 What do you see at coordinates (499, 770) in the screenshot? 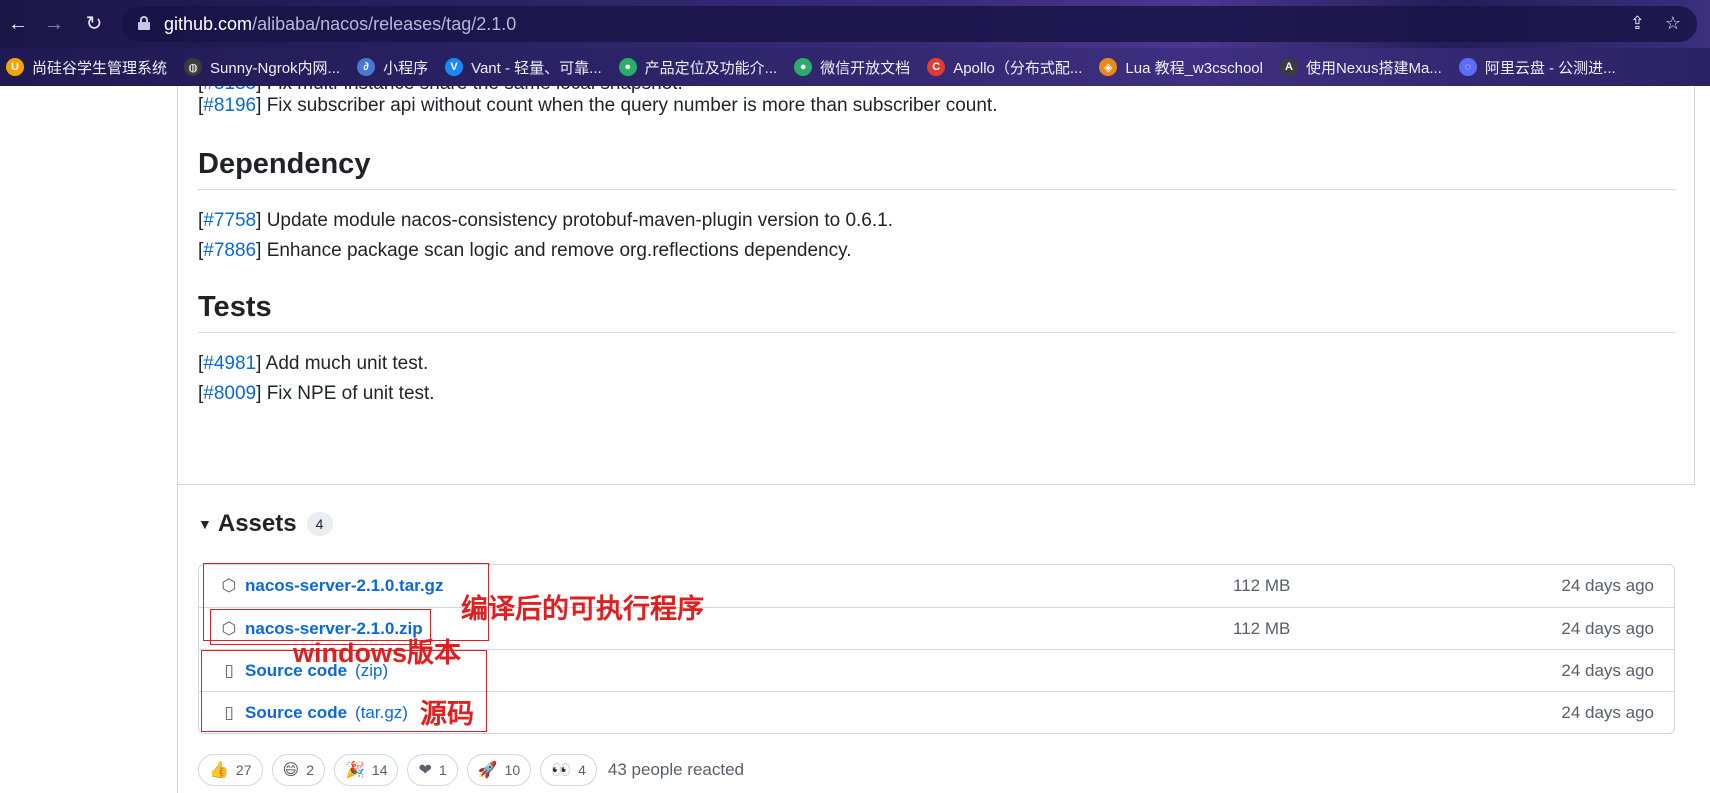
I see `reaction-rocket-button: 🚀 10` at bounding box center [499, 770].